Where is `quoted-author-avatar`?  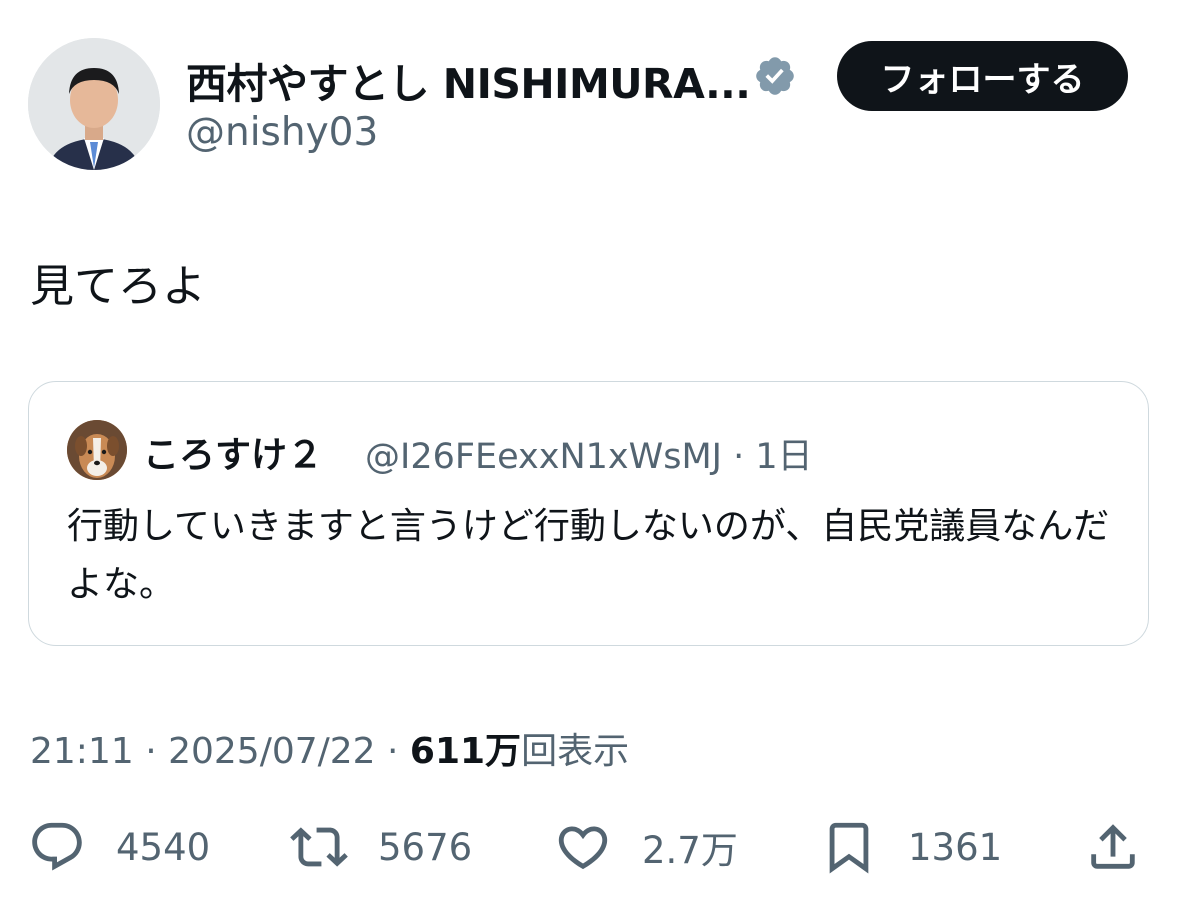 quoted-author-avatar is located at coordinates (97, 450).